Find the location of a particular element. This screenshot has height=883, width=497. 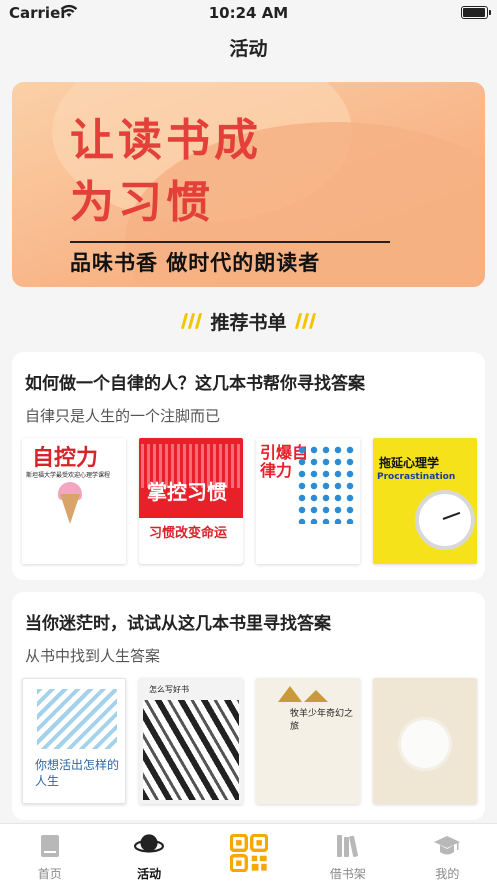

tab-bookshelf: 借书架 is located at coordinates (347, 853).